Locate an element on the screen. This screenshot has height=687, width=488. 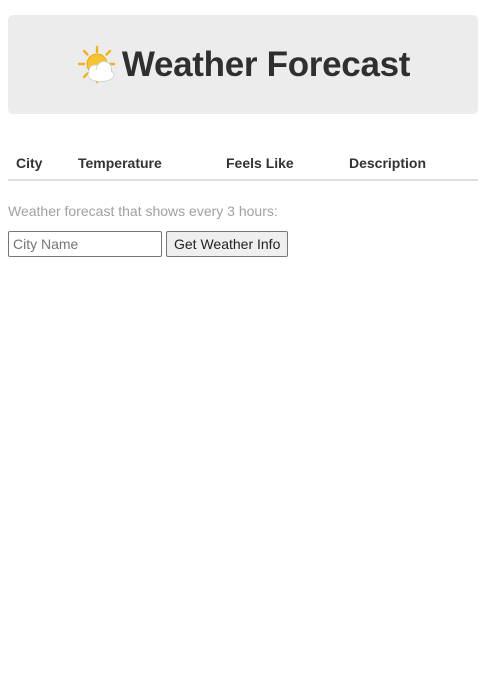
city-form: Get Weather Info is located at coordinates (148, 244).